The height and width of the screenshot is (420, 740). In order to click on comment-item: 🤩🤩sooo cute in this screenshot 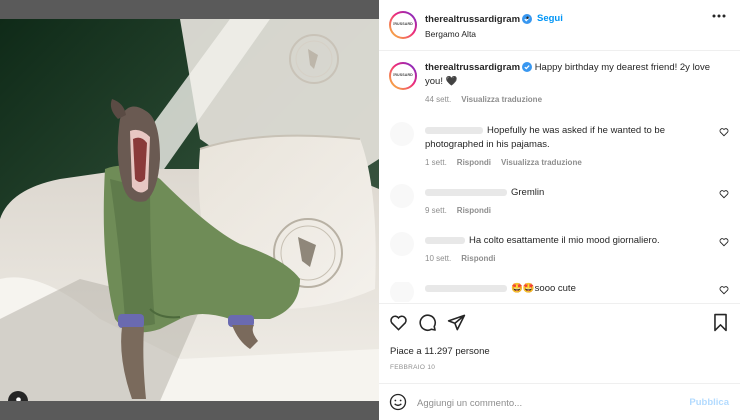, I will do `click(559, 292)`.